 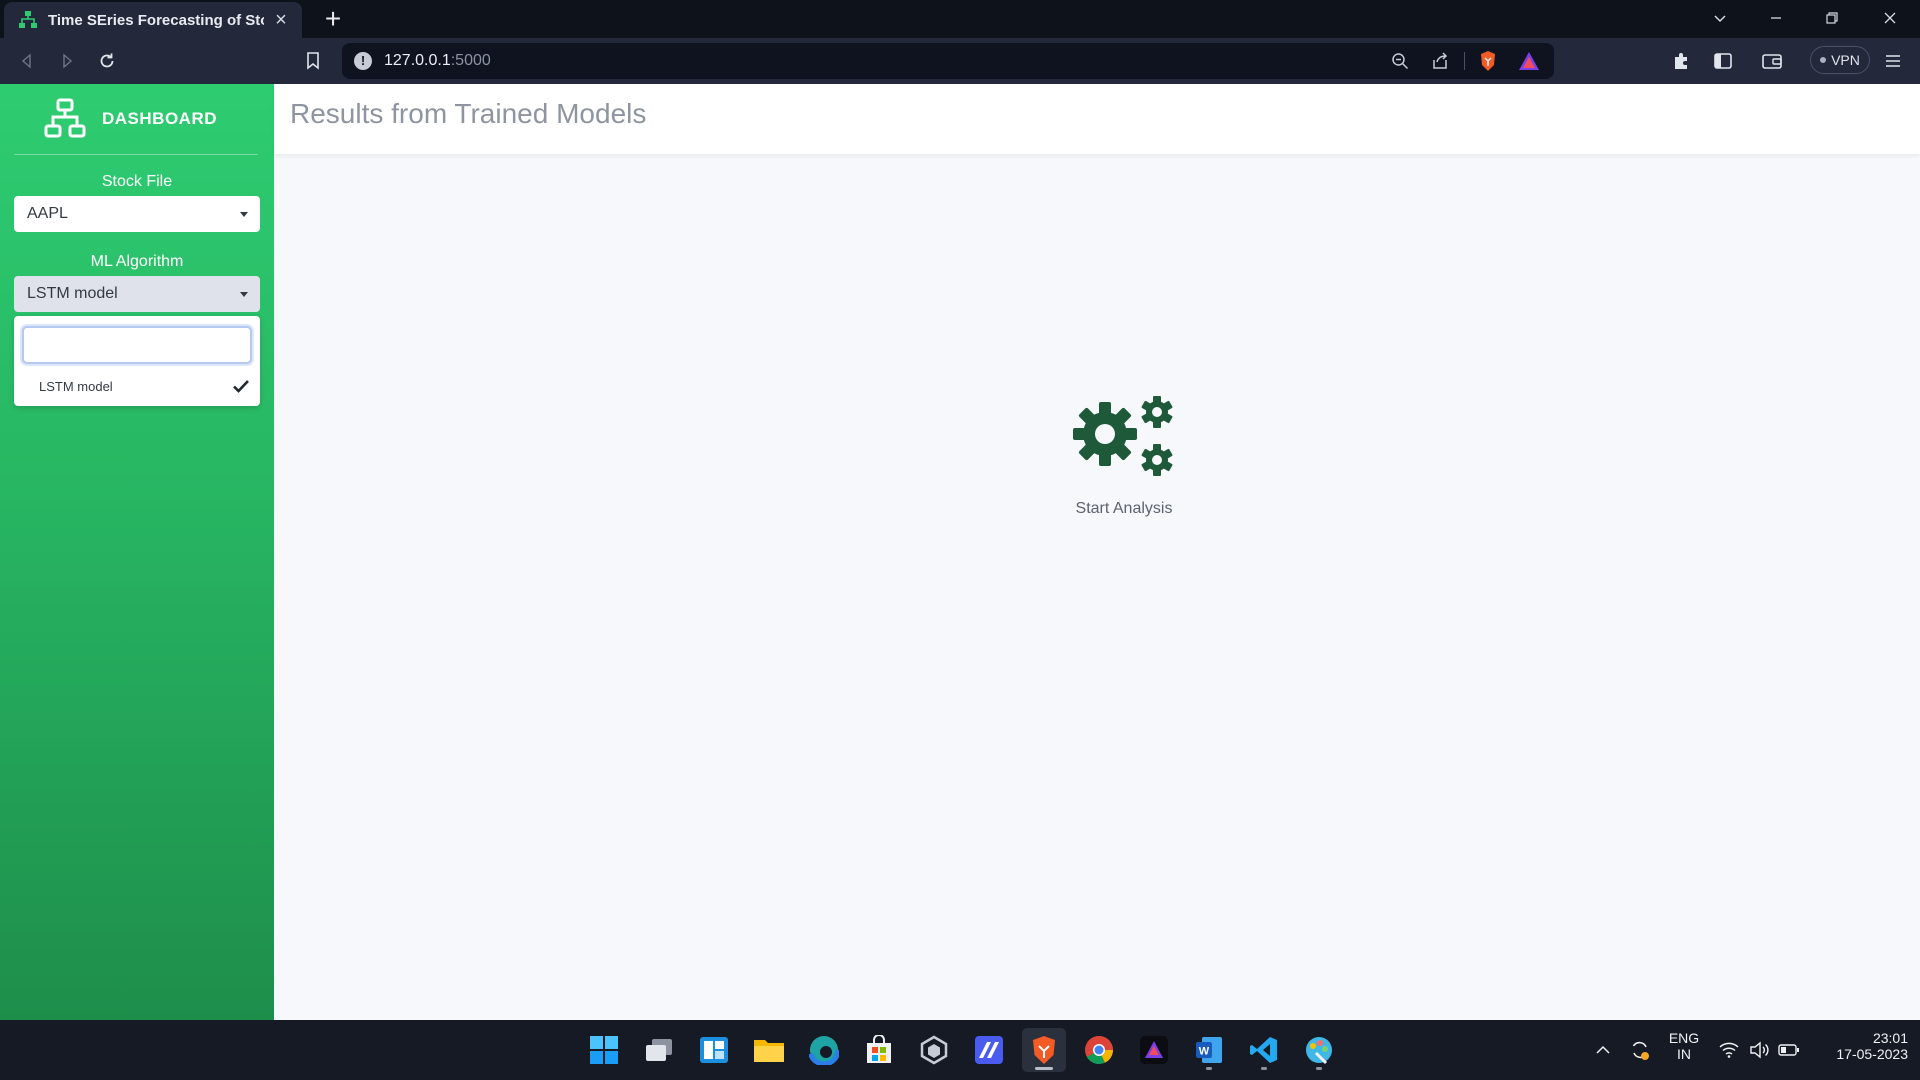 What do you see at coordinates (1123, 436) in the screenshot?
I see `gears-icon` at bounding box center [1123, 436].